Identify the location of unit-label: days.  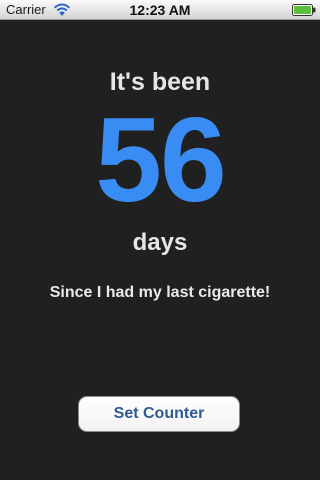
(160, 242).